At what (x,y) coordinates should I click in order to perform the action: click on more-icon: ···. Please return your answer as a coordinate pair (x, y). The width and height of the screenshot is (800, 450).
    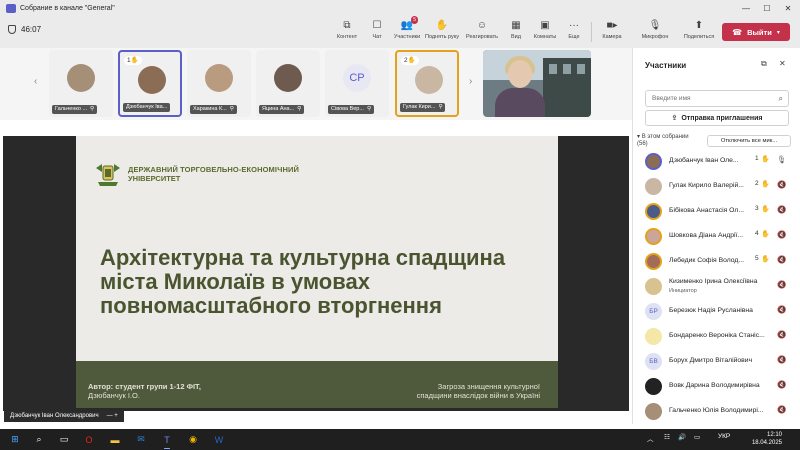
    Looking at the image, I should click on (574, 25).